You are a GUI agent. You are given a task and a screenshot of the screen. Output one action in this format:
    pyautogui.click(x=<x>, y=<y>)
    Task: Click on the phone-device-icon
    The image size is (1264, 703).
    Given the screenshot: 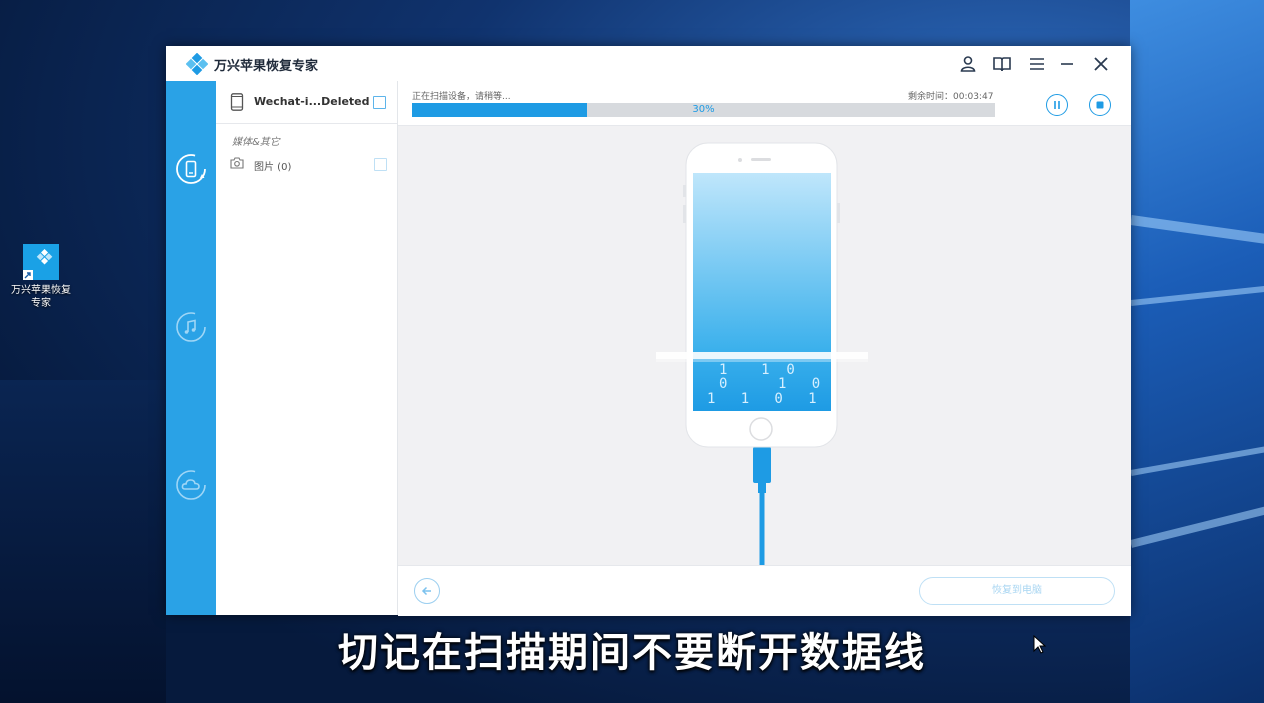 What is the action you would take?
    pyautogui.click(x=237, y=102)
    